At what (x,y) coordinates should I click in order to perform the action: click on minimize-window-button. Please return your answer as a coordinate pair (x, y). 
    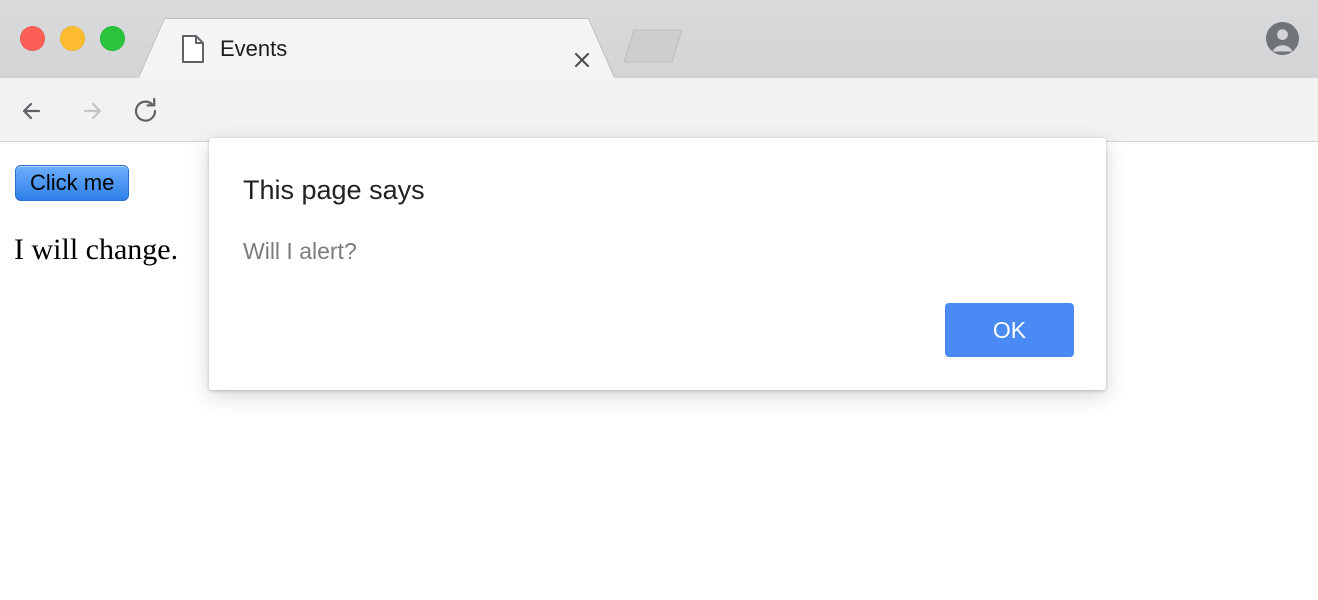
    Looking at the image, I should click on (72, 38).